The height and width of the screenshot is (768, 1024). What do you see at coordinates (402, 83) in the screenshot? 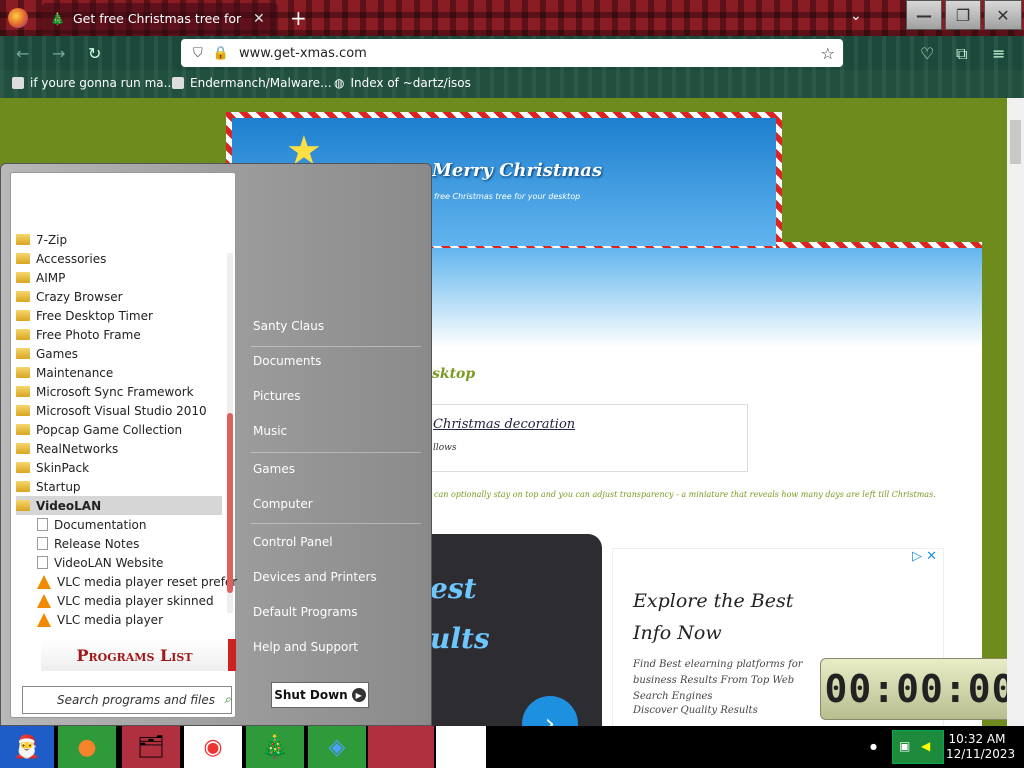
I see `bookmark-item: ◍ Index of ~dartz/isos` at bounding box center [402, 83].